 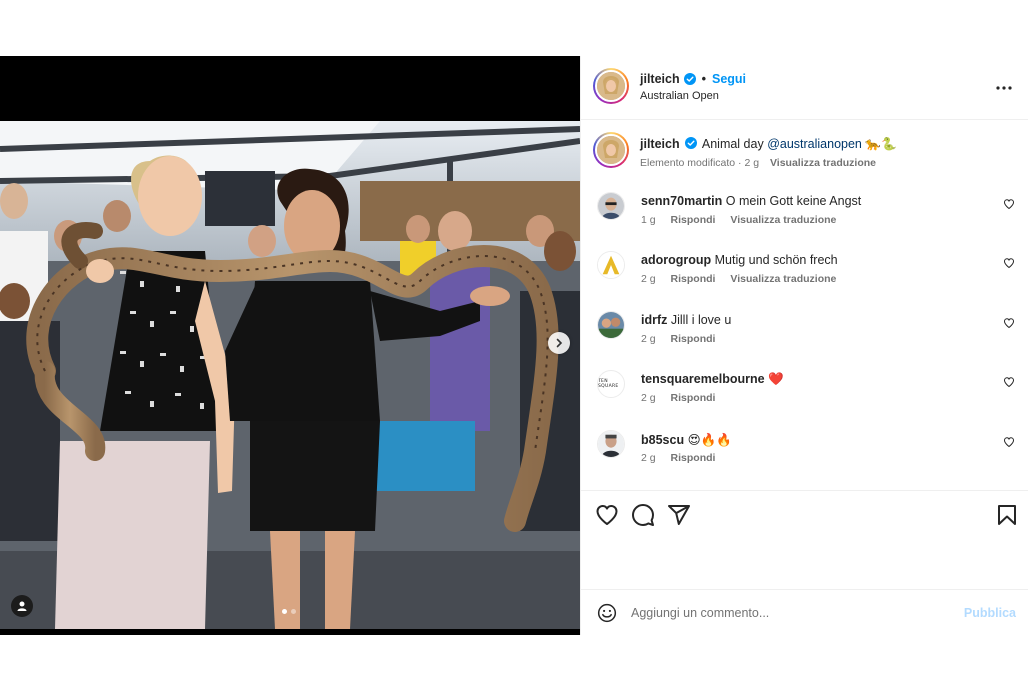 I want to click on caption-text: Animal day, so click(x=734, y=144).